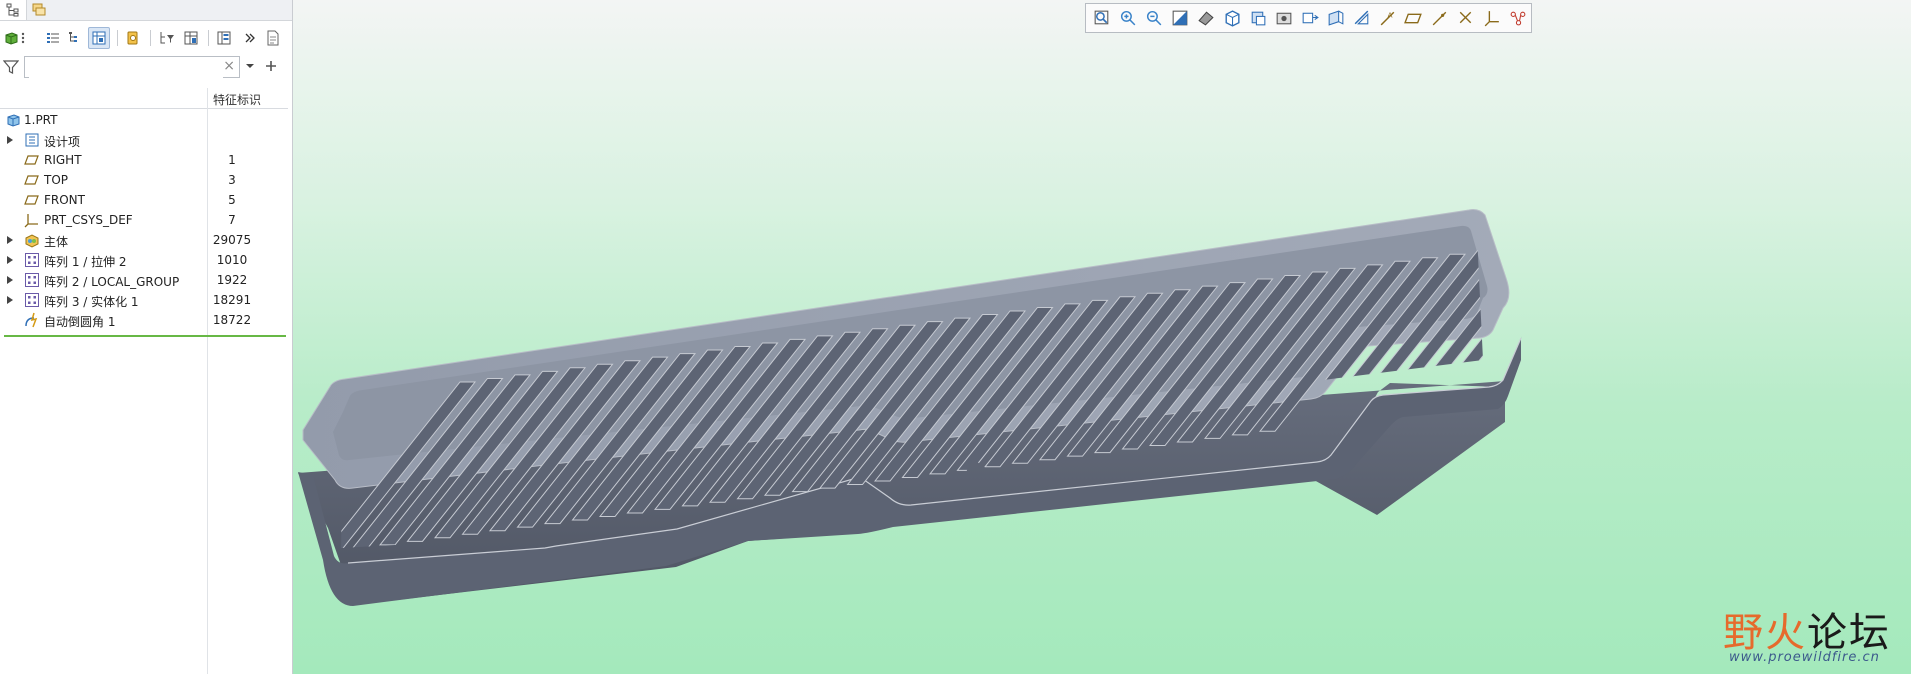 This screenshot has width=1911, height=674. I want to click on tree-filters-button, so click(167, 38).